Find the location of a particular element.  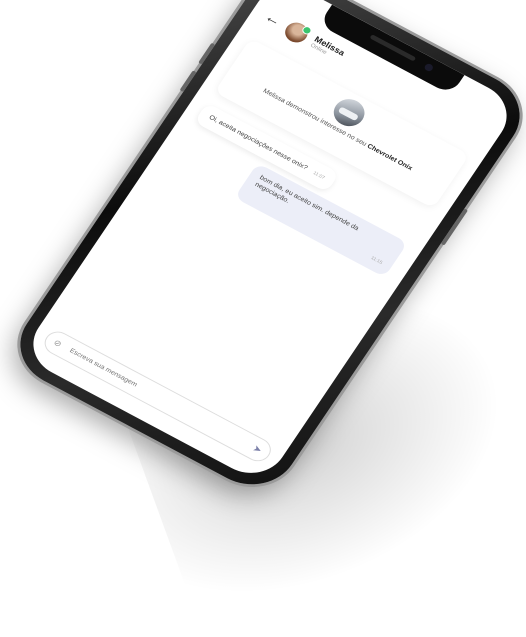

car-name: Chevrolet Onix is located at coordinates (389, 157).